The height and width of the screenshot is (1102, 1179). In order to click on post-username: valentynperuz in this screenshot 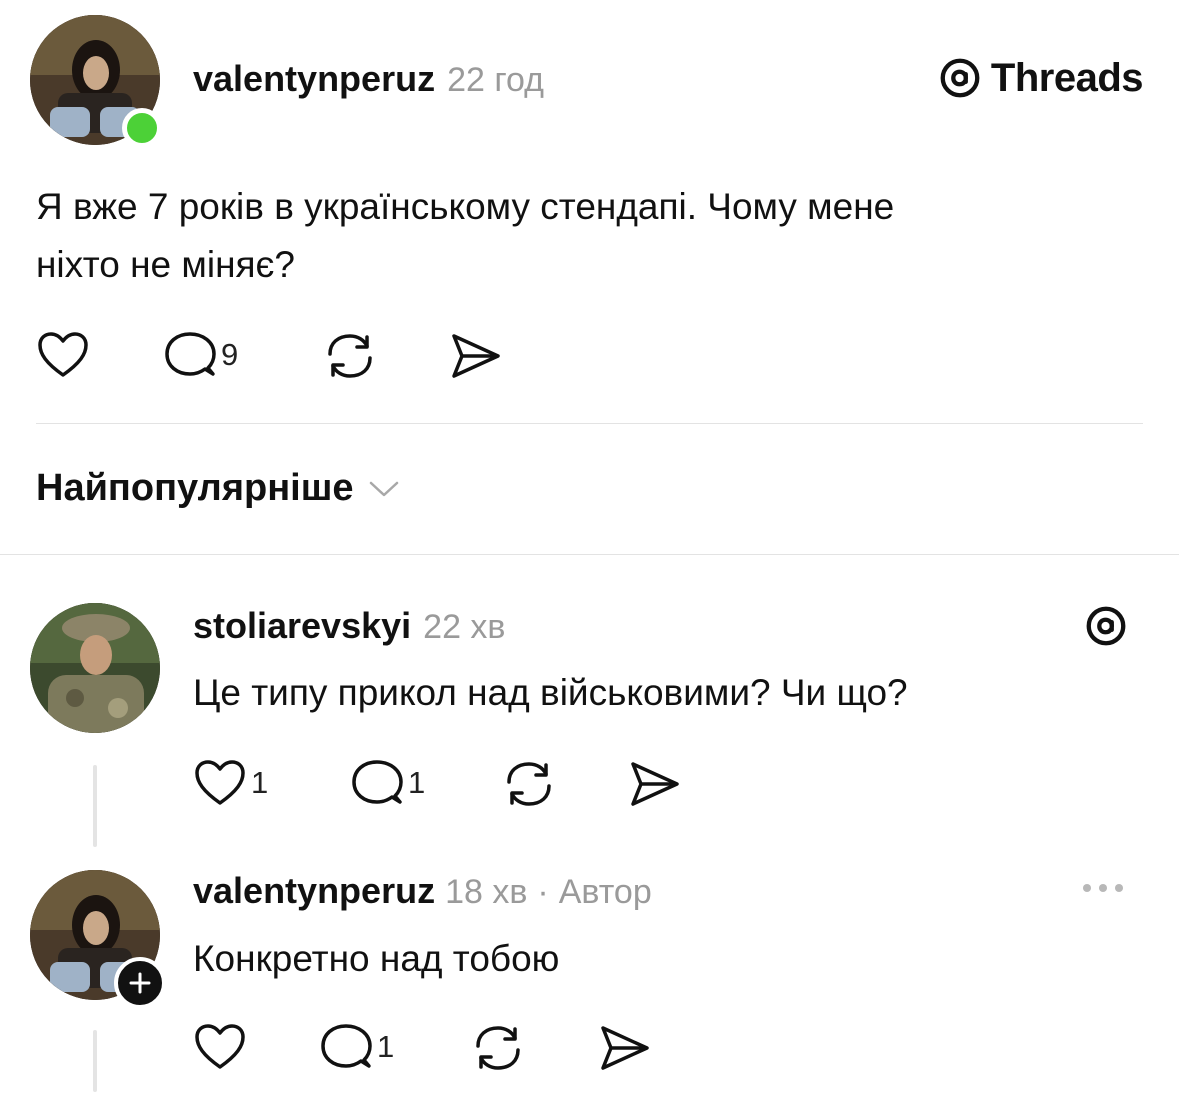, I will do `click(314, 79)`.